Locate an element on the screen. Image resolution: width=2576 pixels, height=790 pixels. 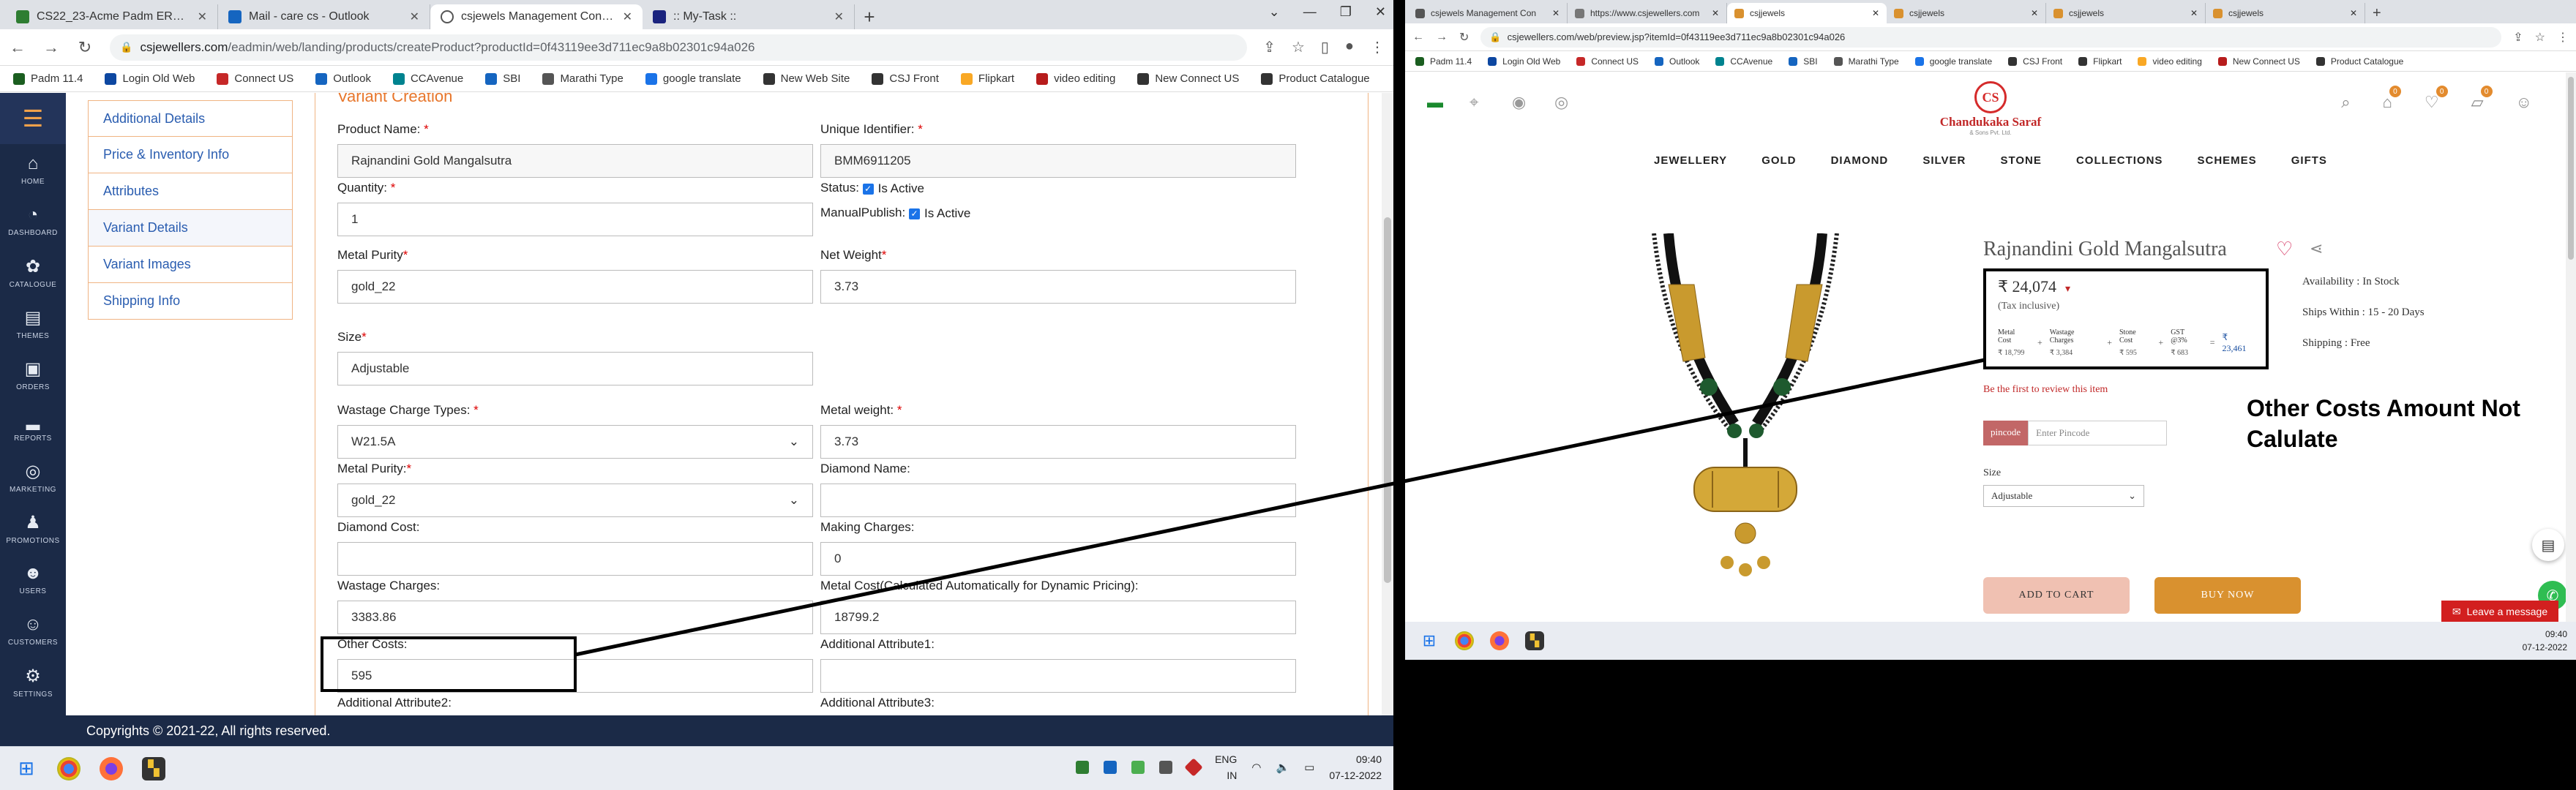
caret-down-icon: ▾ is located at coordinates (2067, 289).